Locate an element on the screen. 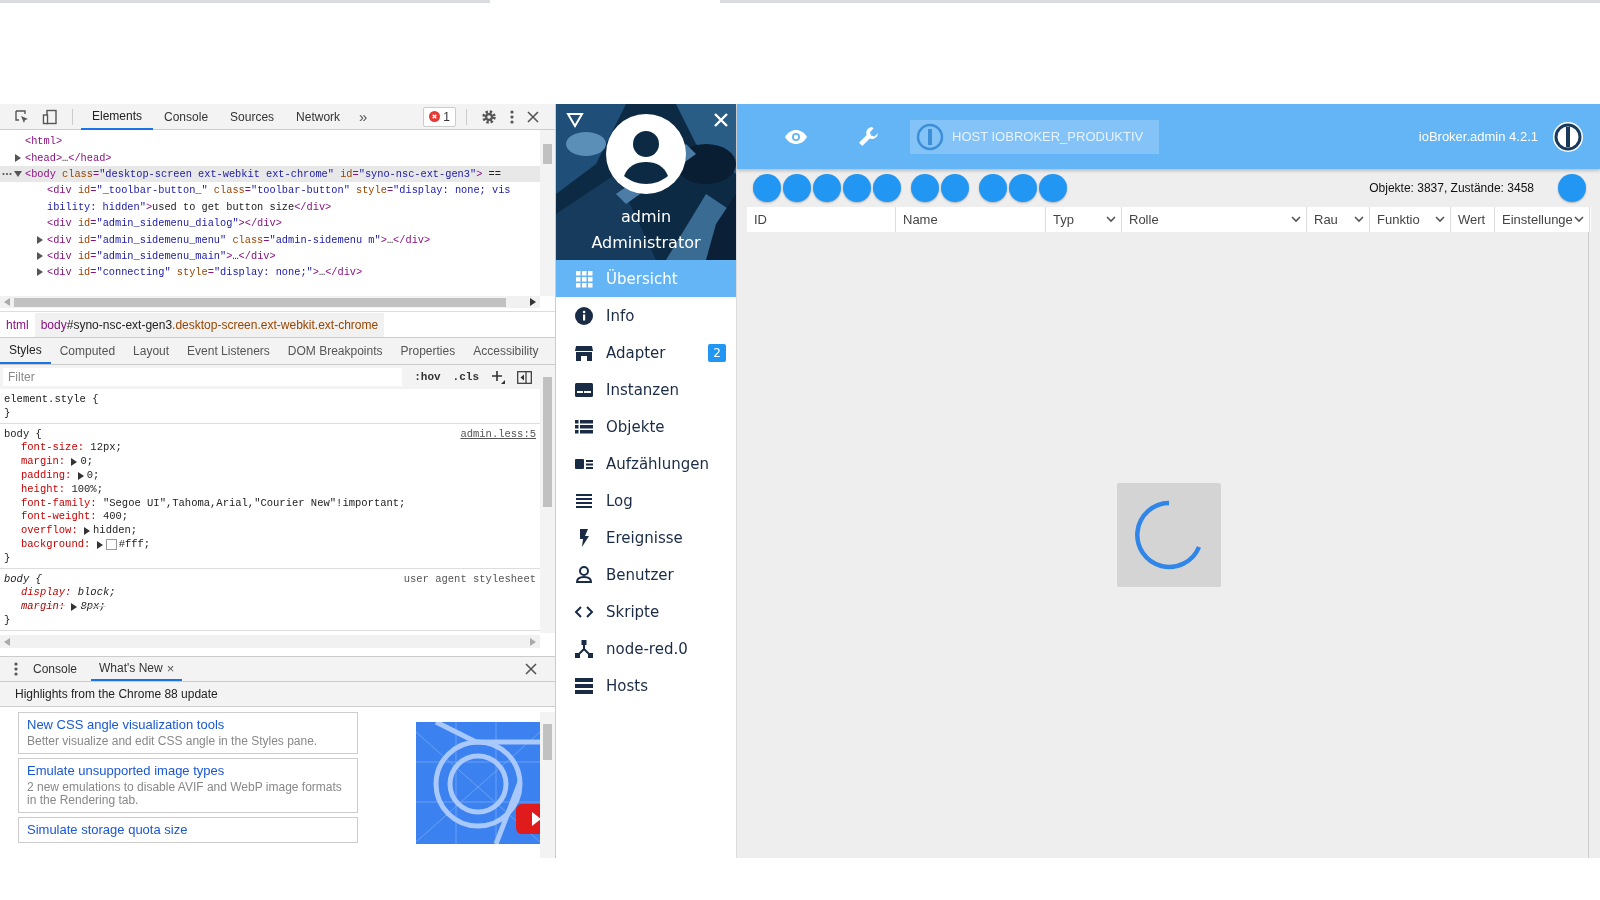  menu-item: Log is located at coordinates (646, 500).